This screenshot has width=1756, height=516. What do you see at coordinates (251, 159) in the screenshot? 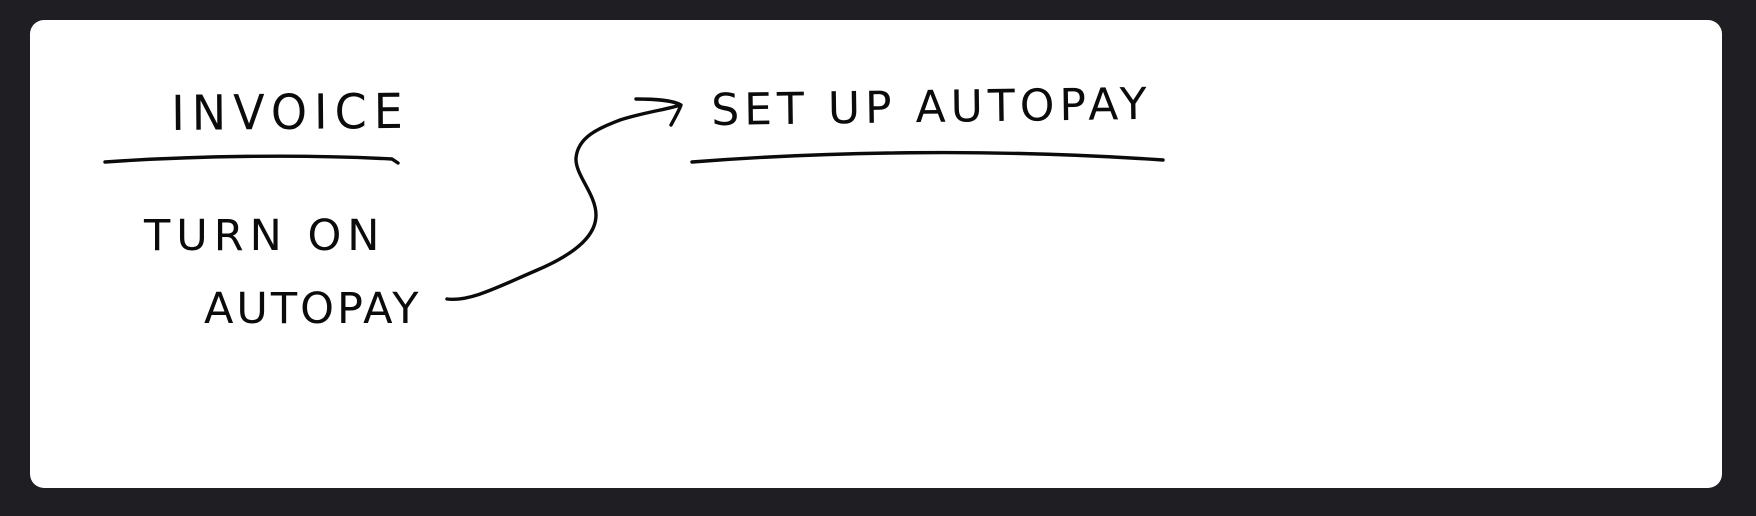
I see `invoice-underline` at bounding box center [251, 159].